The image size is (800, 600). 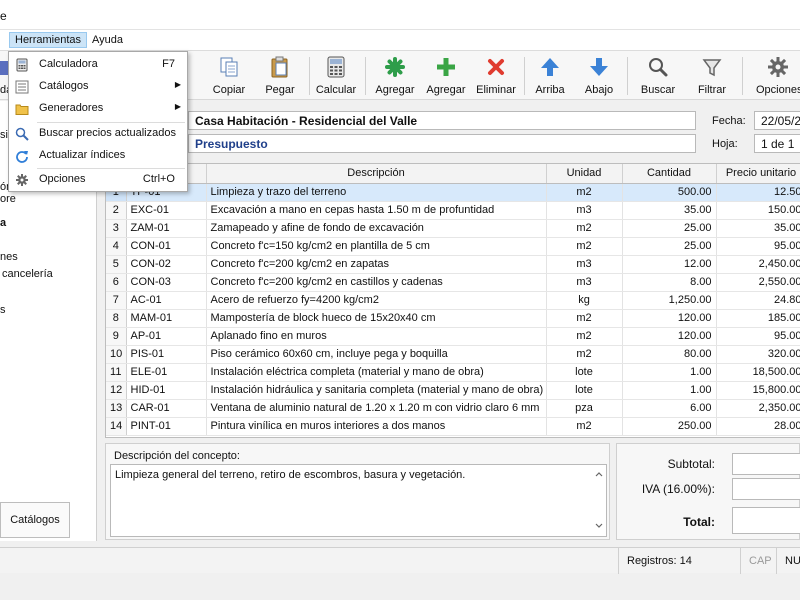 I want to click on paste-button: Pegar, so click(x=280, y=76).